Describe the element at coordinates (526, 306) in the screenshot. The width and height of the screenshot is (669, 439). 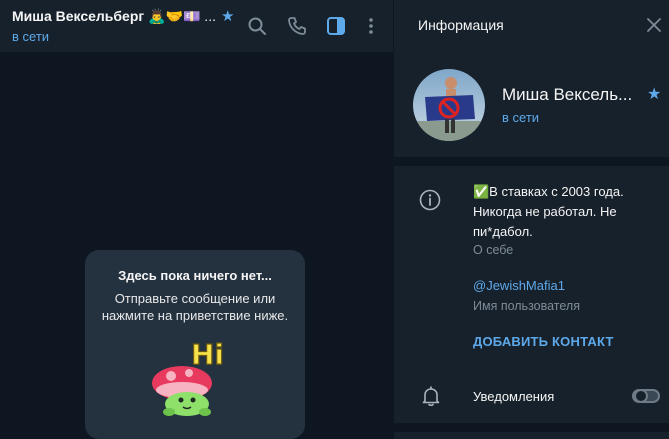
I see `username-label: Имя пользователя` at that location.